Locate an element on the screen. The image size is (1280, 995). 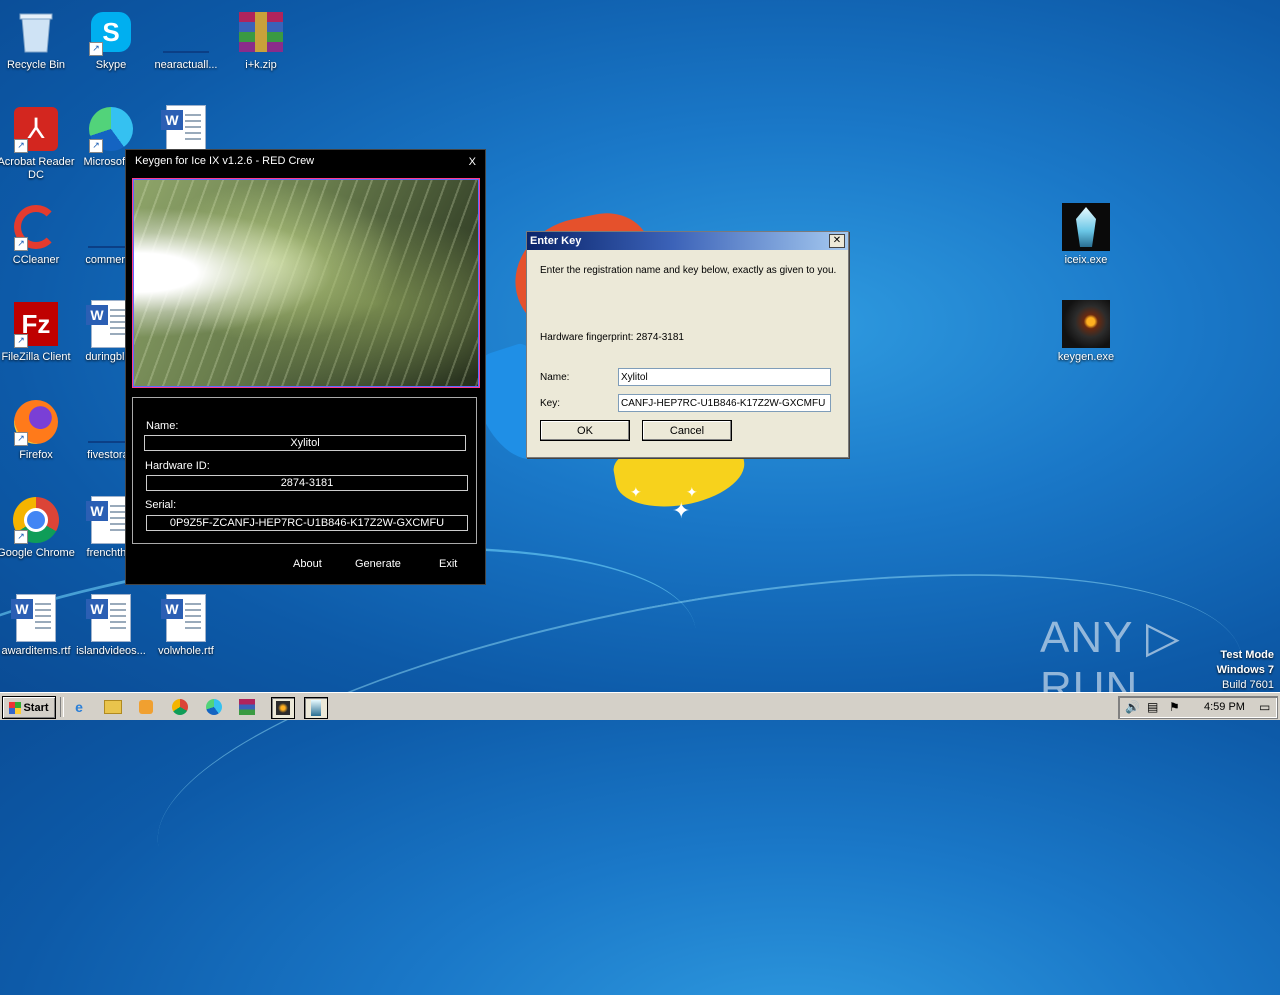
chrome-icon is located at coordinates (180, 707).